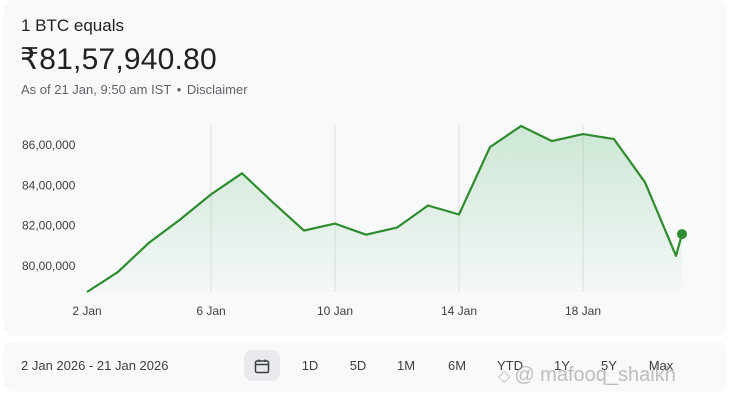 Image resolution: width=736 pixels, height=400 pixels. What do you see at coordinates (49, 266) in the screenshot?
I see `y-tick-label: 80,00,000` at bounding box center [49, 266].